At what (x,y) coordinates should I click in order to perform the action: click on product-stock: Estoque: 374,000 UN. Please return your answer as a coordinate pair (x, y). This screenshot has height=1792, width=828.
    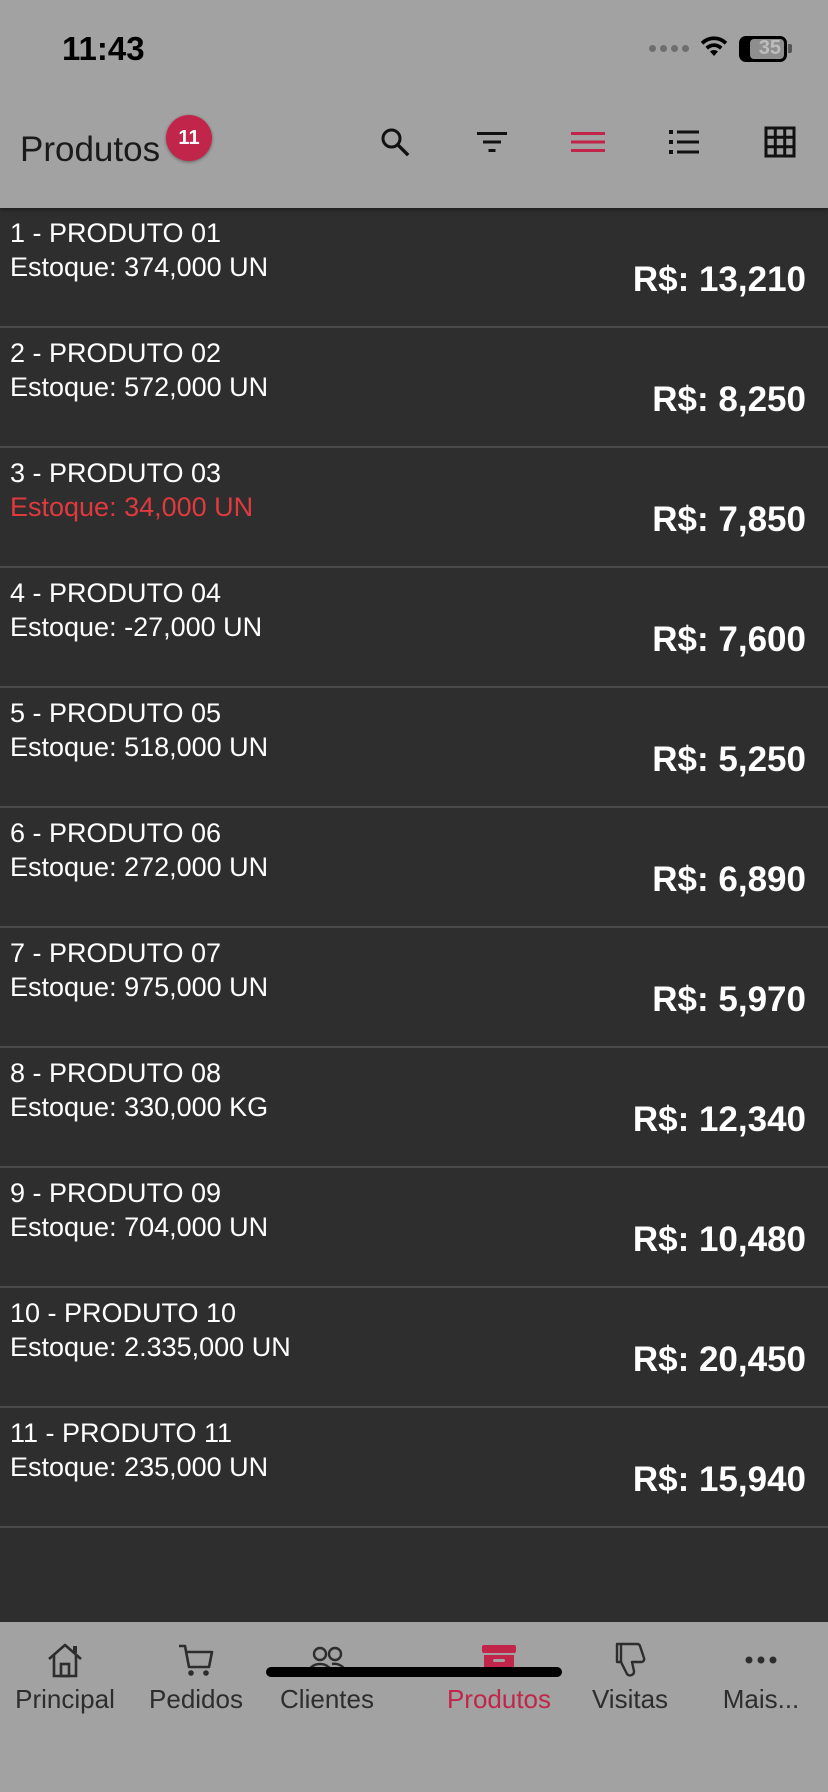
    Looking at the image, I should click on (139, 267).